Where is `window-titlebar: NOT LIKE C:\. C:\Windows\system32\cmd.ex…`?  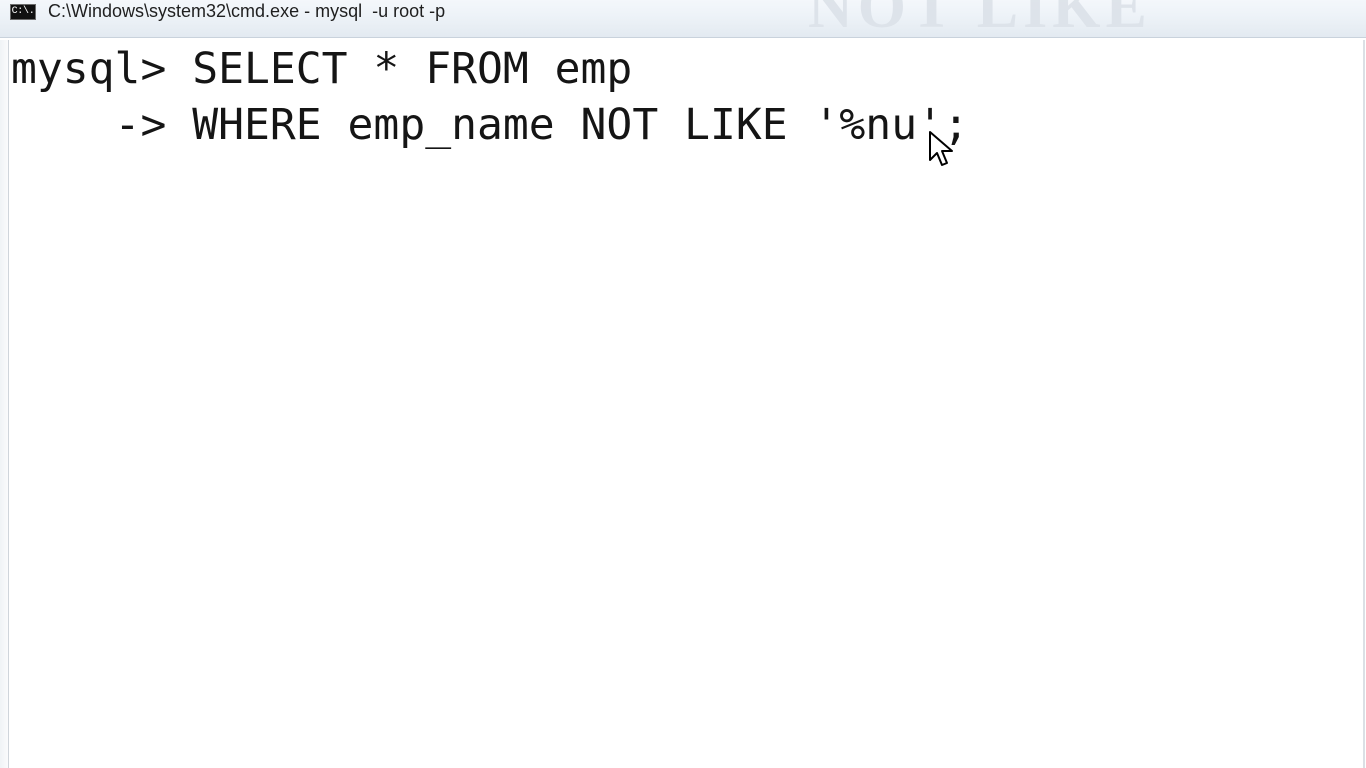
window-titlebar: NOT LIKE C:\. C:\Windows\system32\cmd.ex… is located at coordinates (683, 19).